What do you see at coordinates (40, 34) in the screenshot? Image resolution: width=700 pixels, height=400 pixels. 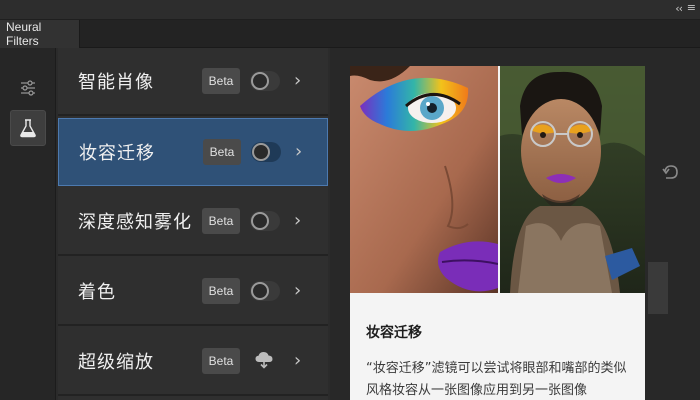 I see `tab-neural-filters: Neural Filters` at bounding box center [40, 34].